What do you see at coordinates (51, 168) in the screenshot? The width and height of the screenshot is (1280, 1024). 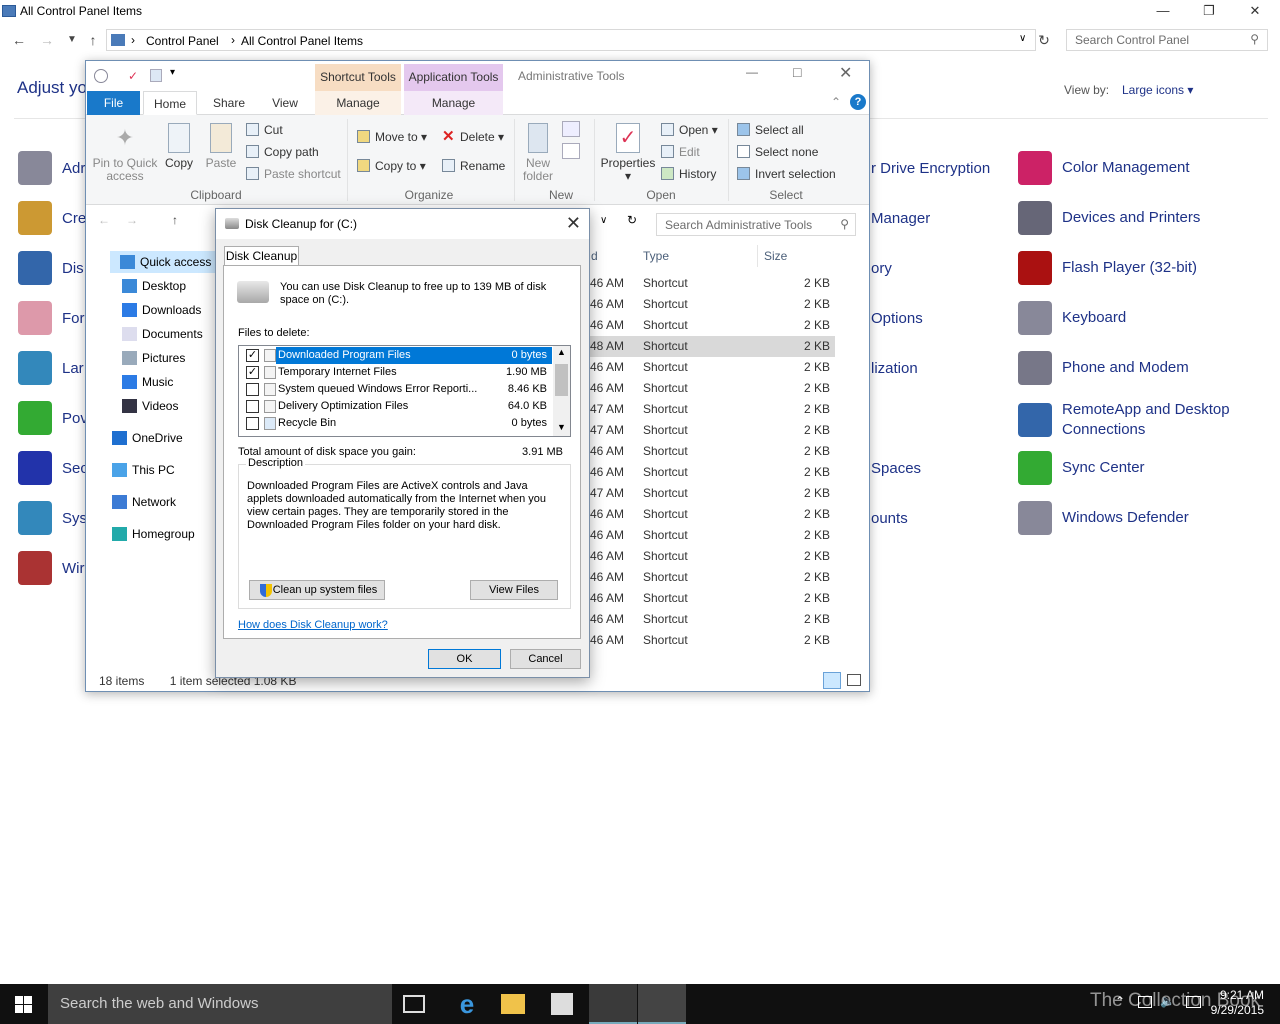 I see `control-panel-item: Adr` at bounding box center [51, 168].